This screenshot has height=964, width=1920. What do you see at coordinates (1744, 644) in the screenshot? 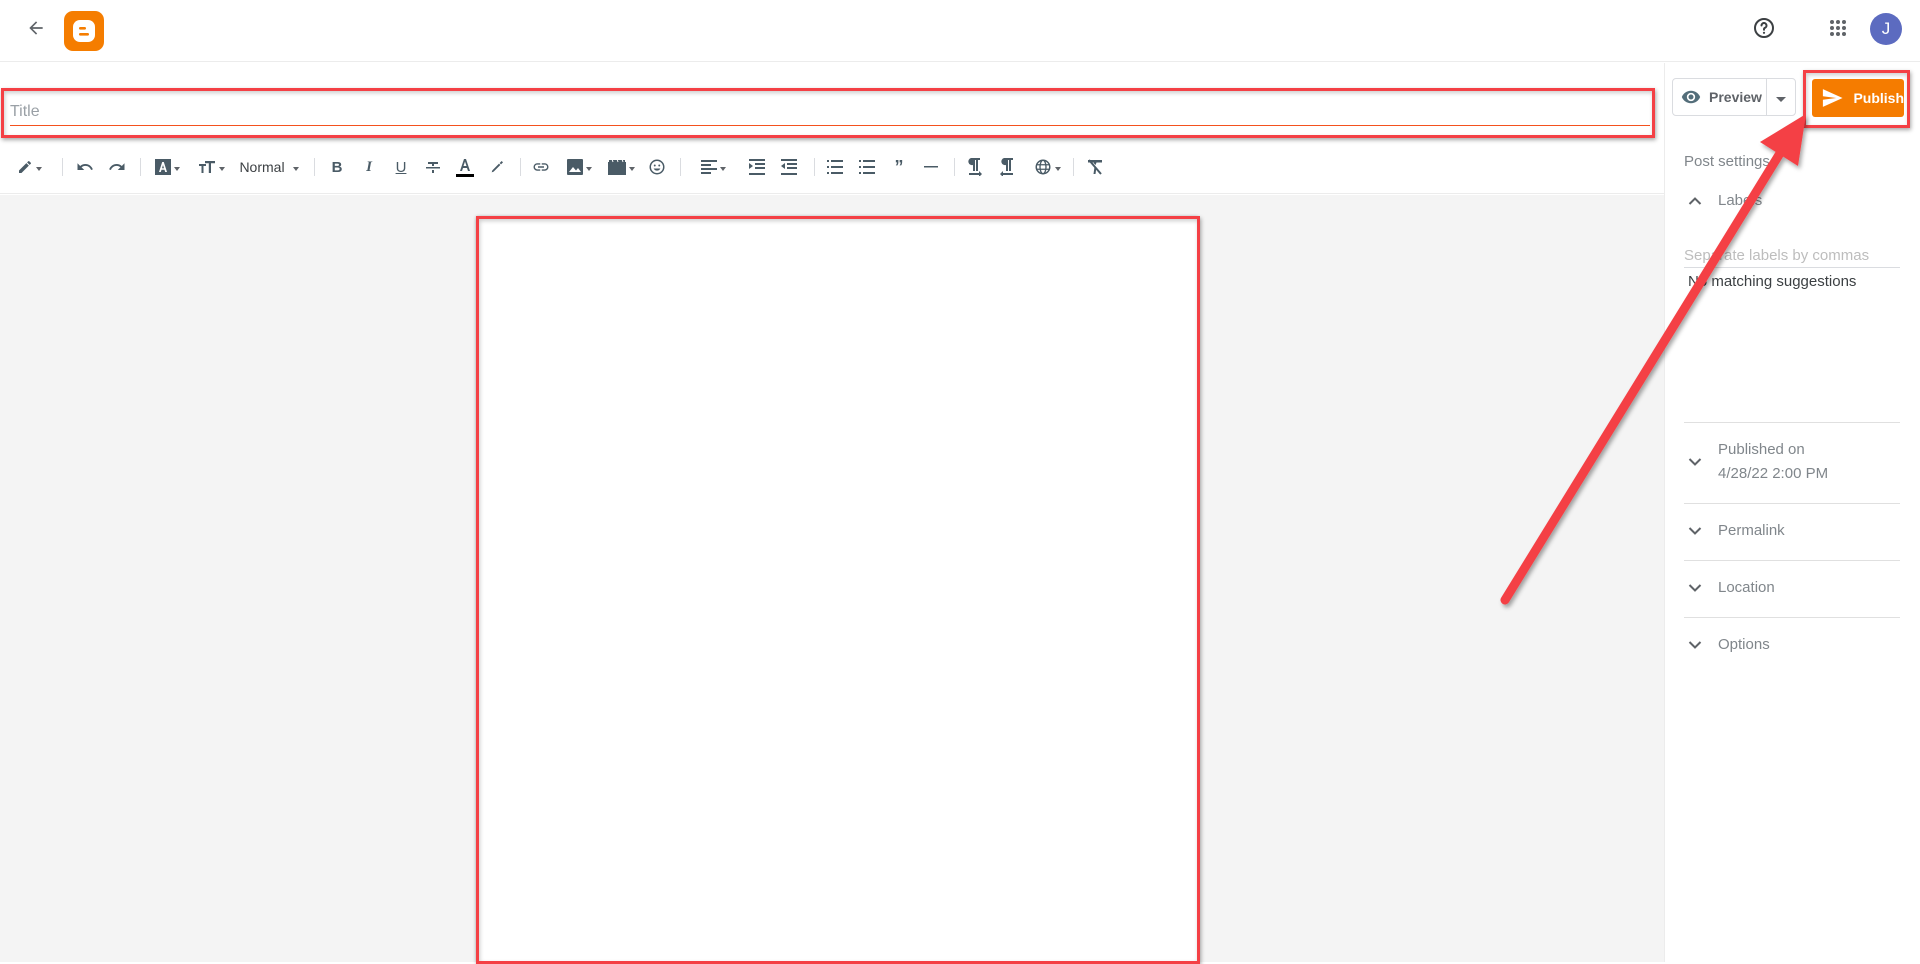
I see `options-label: Options` at bounding box center [1744, 644].